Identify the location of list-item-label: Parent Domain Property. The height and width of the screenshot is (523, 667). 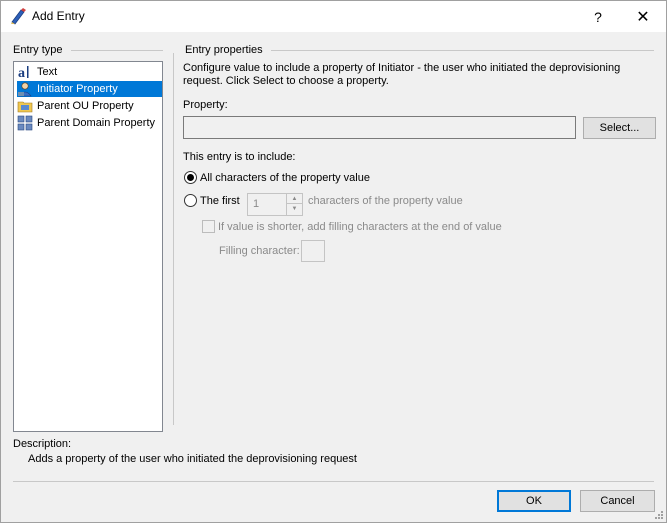
(96, 123).